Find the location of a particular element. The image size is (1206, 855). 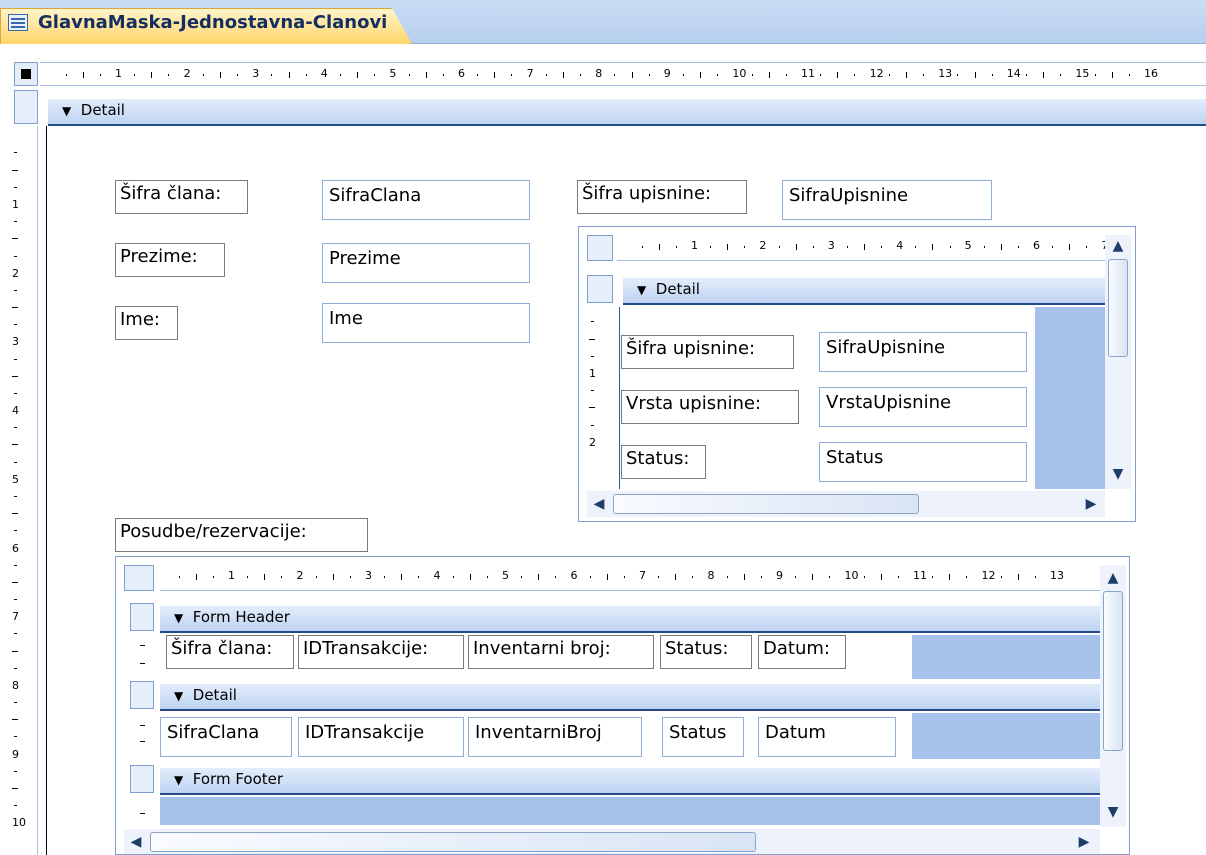

ime-textbox: Ime is located at coordinates (426, 323).